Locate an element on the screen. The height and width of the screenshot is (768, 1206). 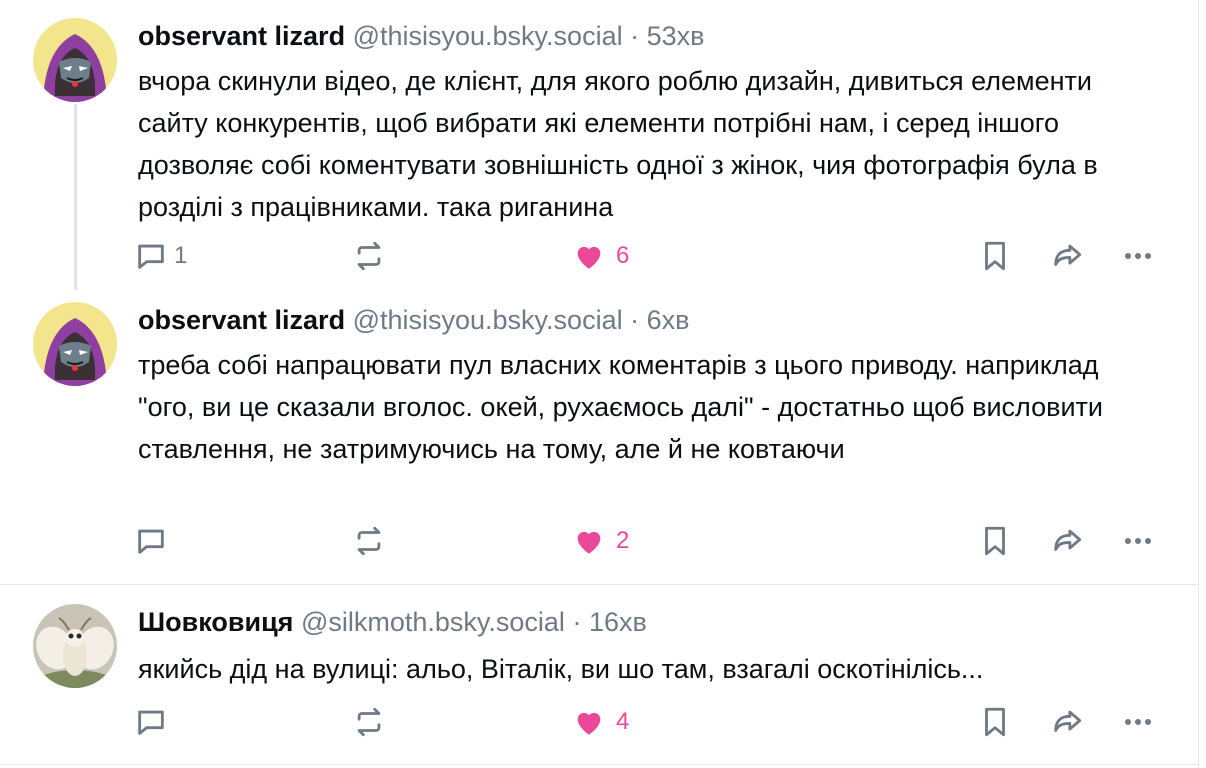
author-handle: @silkmoth.bsky.social is located at coordinates (433, 622).